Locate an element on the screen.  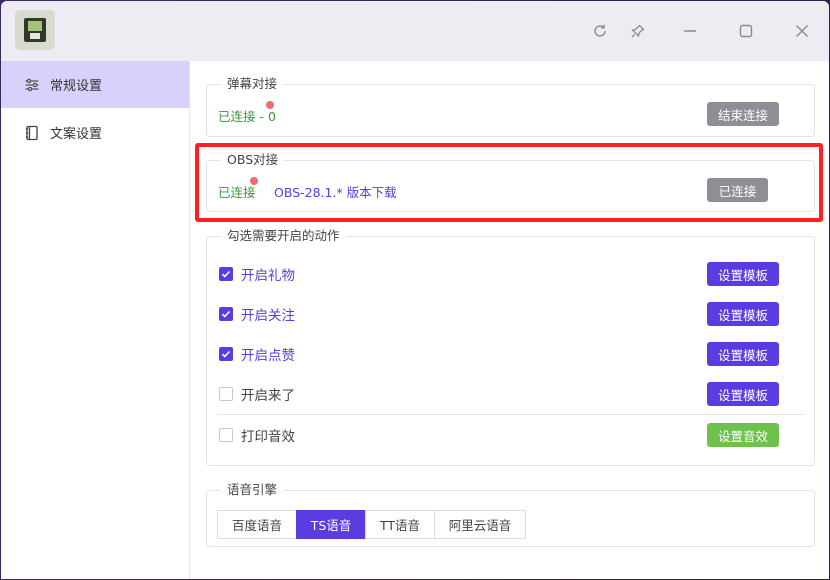
voice-option-ts: TS语音 is located at coordinates (331, 524).